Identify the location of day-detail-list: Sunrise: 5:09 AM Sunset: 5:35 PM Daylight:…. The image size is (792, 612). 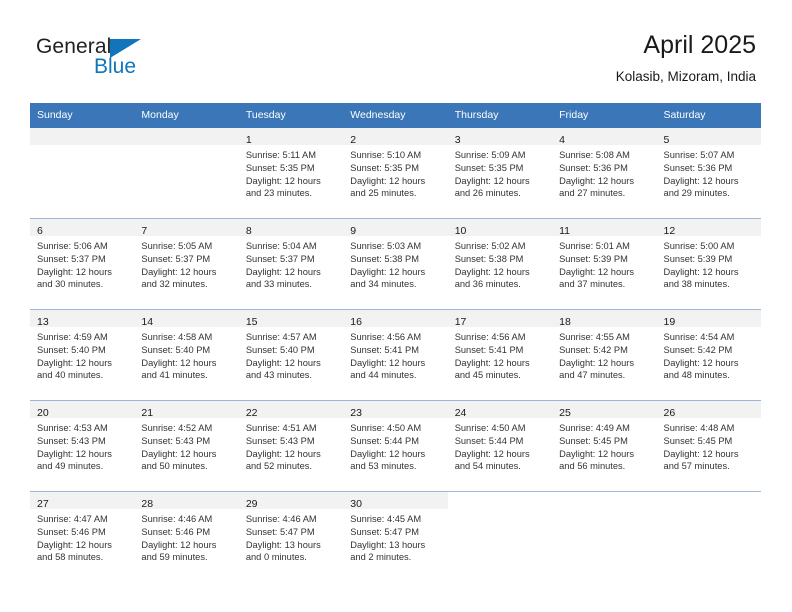
(500, 172).